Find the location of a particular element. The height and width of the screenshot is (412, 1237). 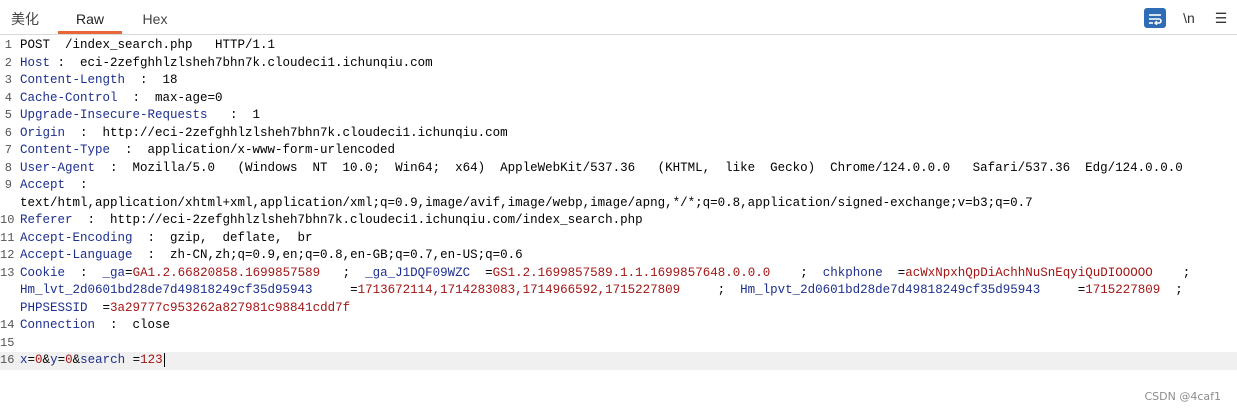

line-number: 4 is located at coordinates (8, 97).